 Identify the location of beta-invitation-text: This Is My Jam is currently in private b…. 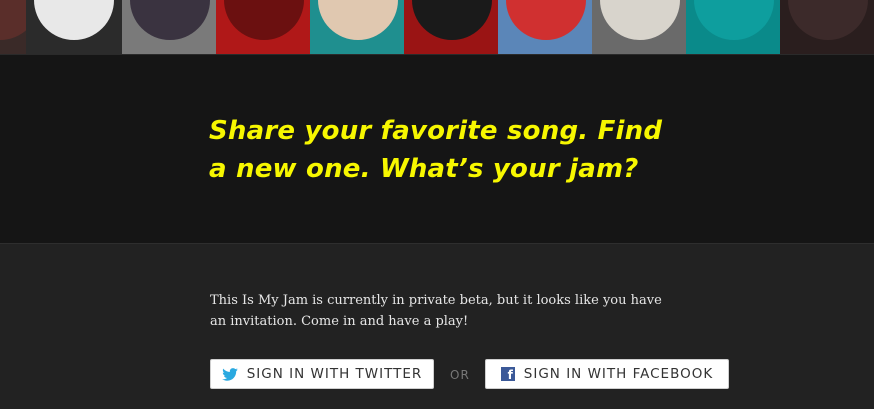
(436, 311).